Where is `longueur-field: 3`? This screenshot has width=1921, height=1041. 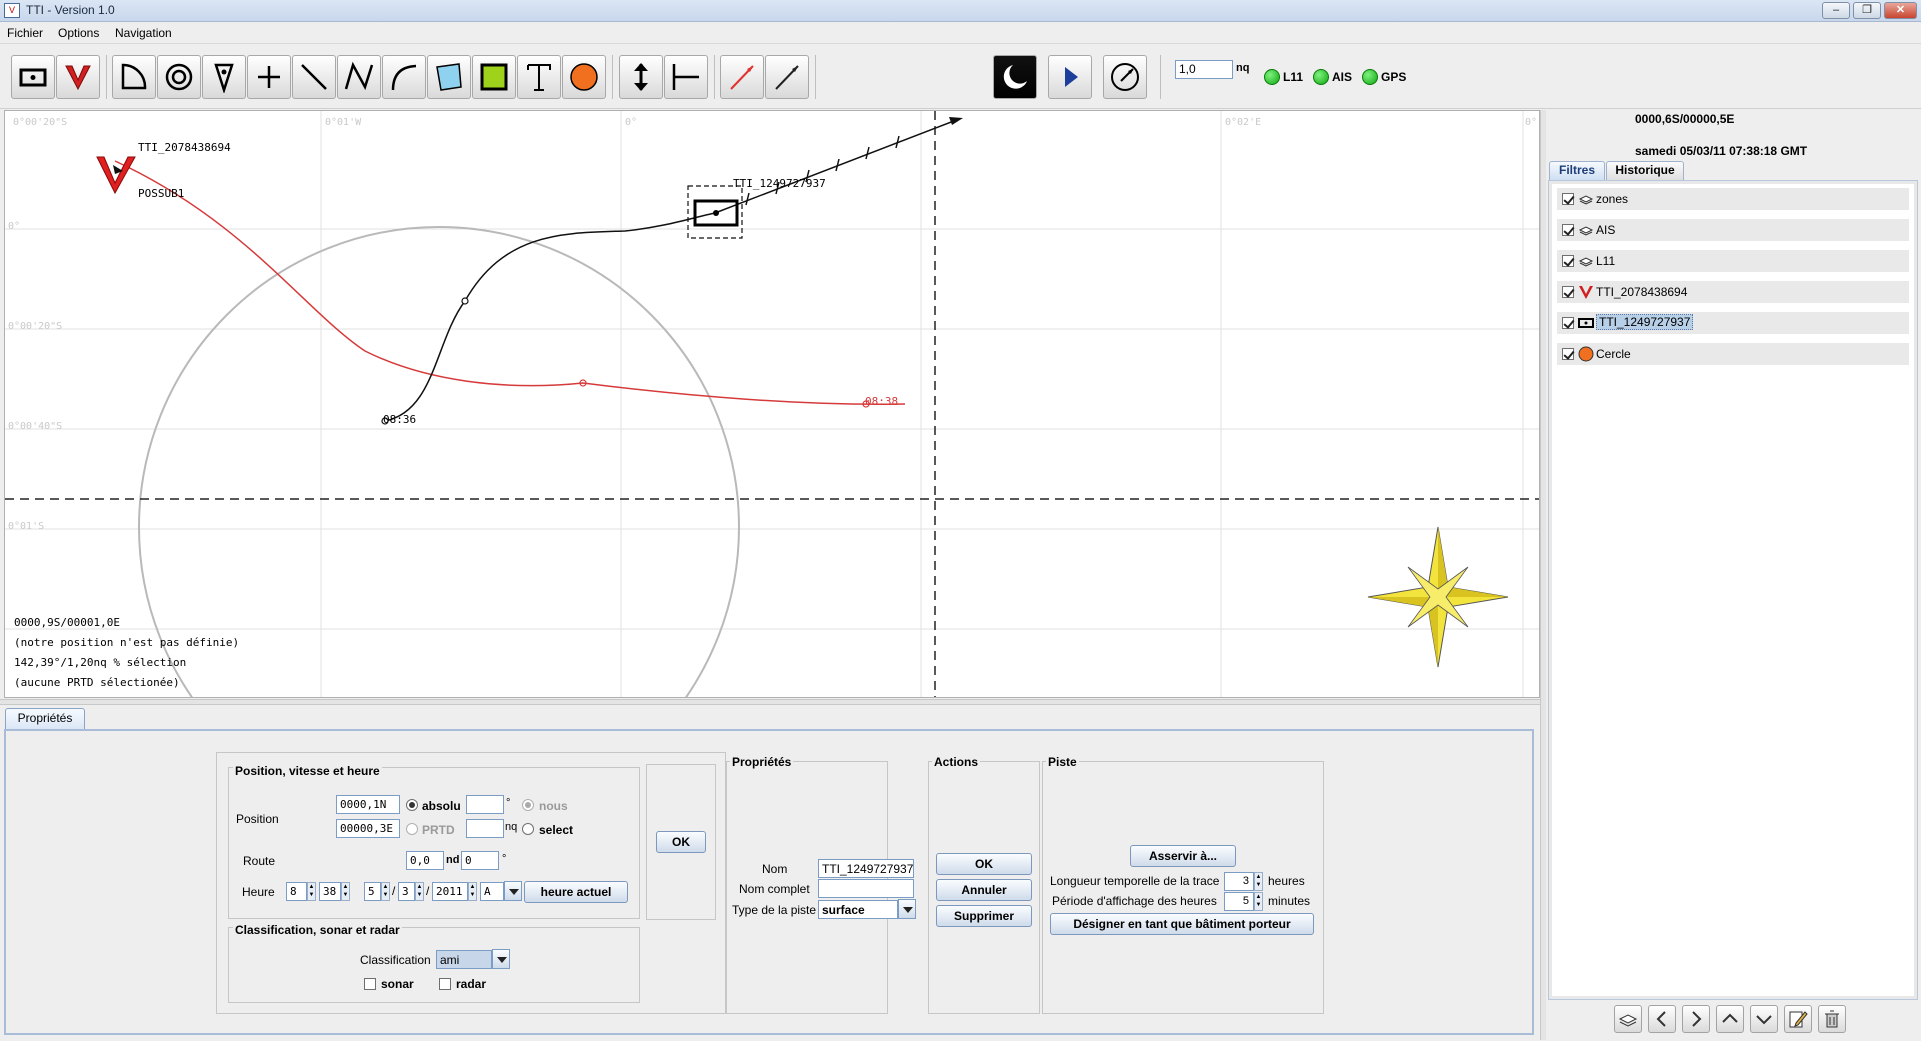
longueur-field: 3 is located at coordinates (1239, 881).